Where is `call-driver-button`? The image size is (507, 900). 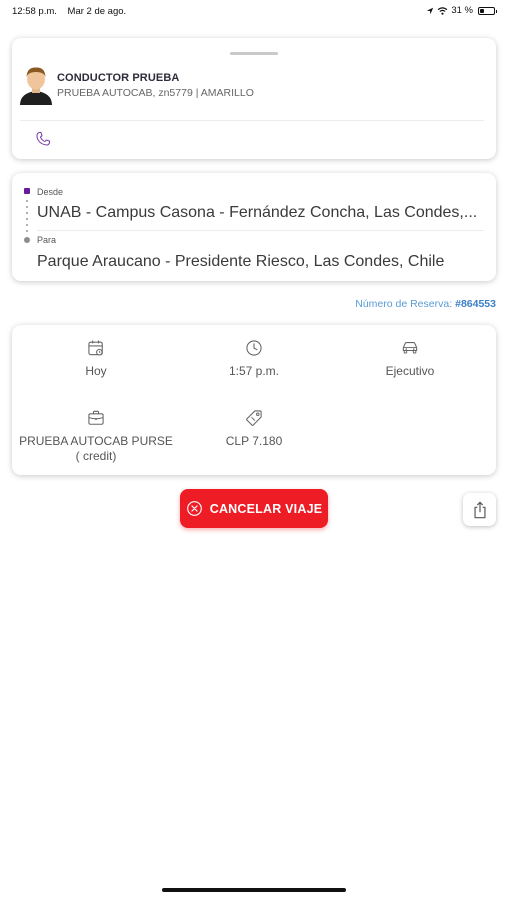
call-driver-button is located at coordinates (43, 139).